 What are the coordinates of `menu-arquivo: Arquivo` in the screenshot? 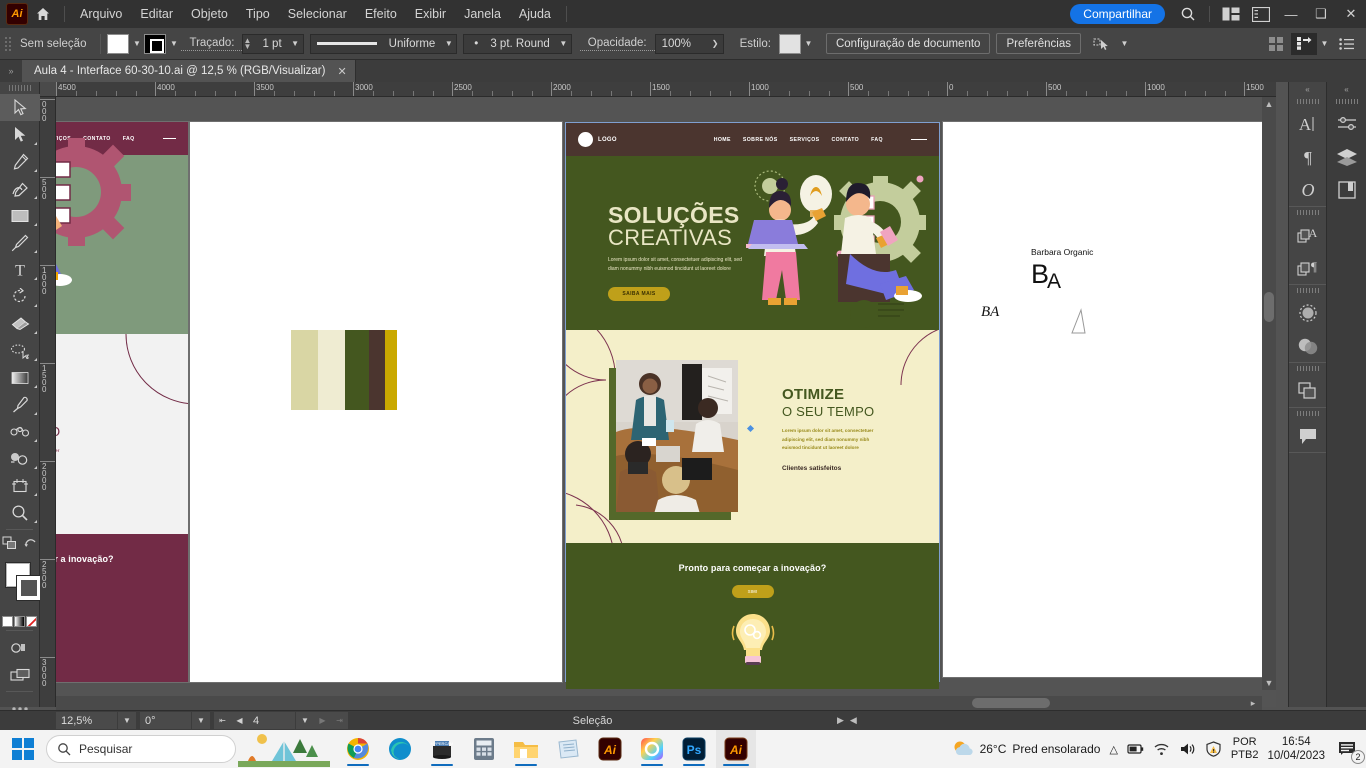 It's located at (101, 14).